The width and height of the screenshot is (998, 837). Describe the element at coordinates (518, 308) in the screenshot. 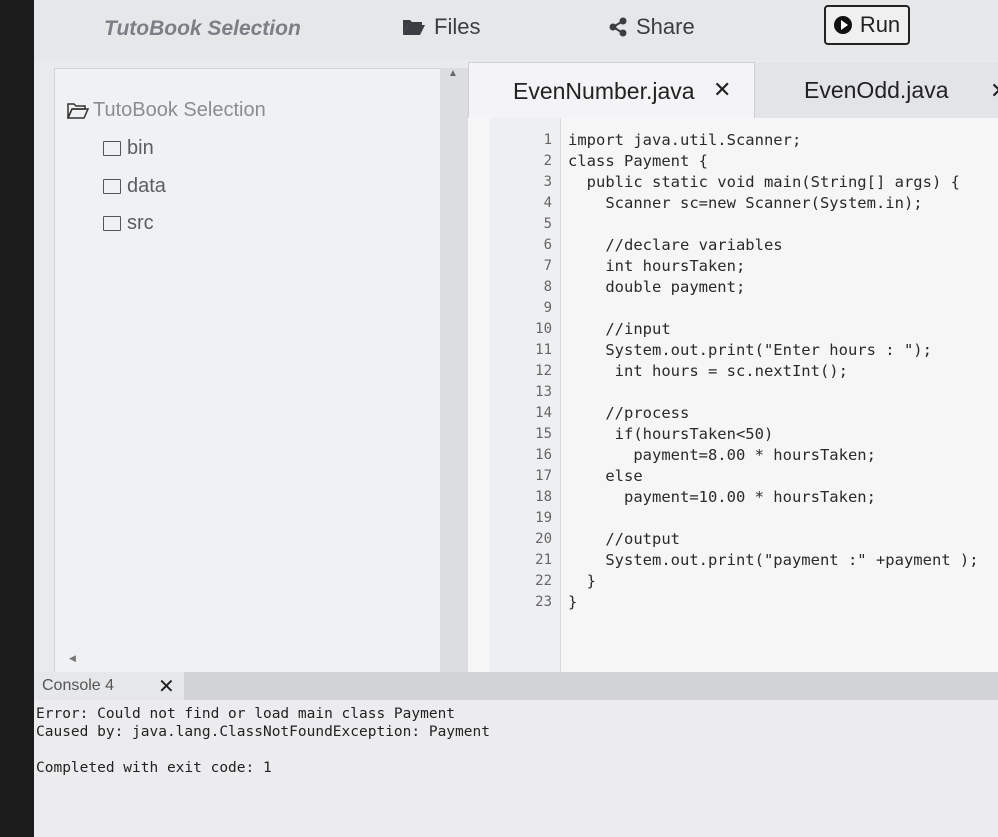

I see `code-line: 9` at that location.